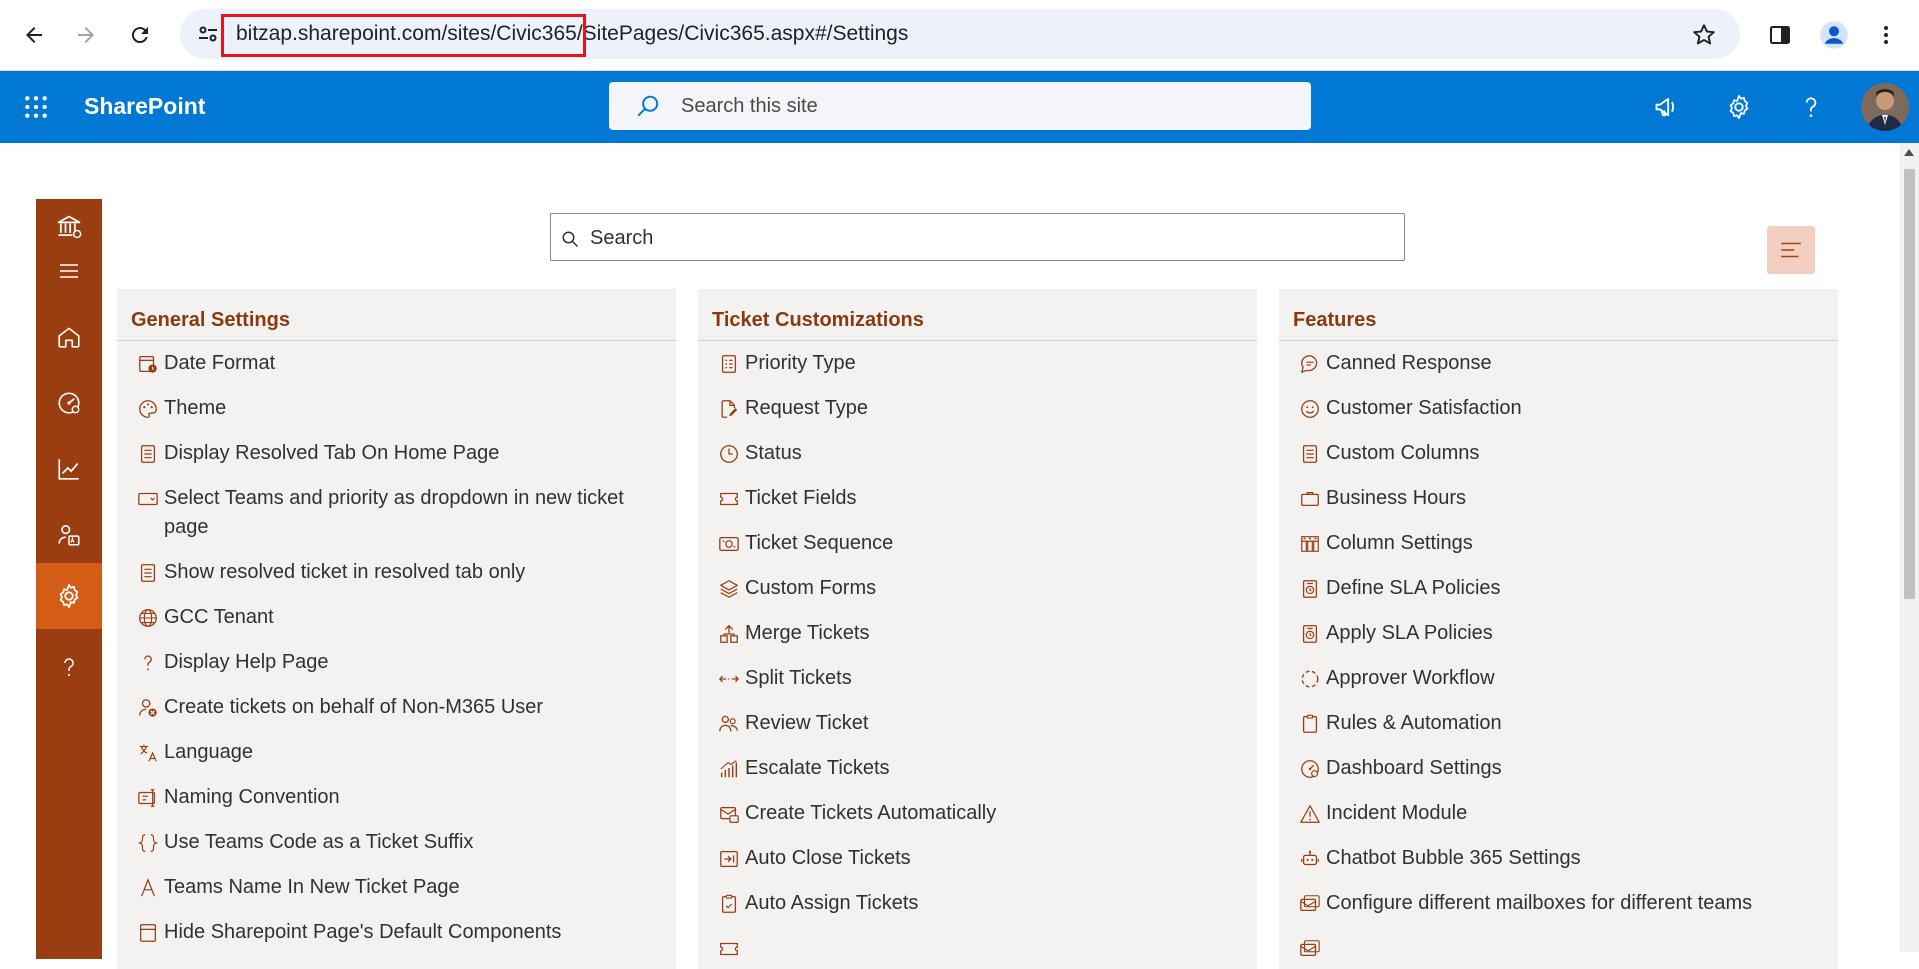 The width and height of the screenshot is (1919, 969). Describe the element at coordinates (977, 237) in the screenshot. I see `settings-search-box: Search` at that location.